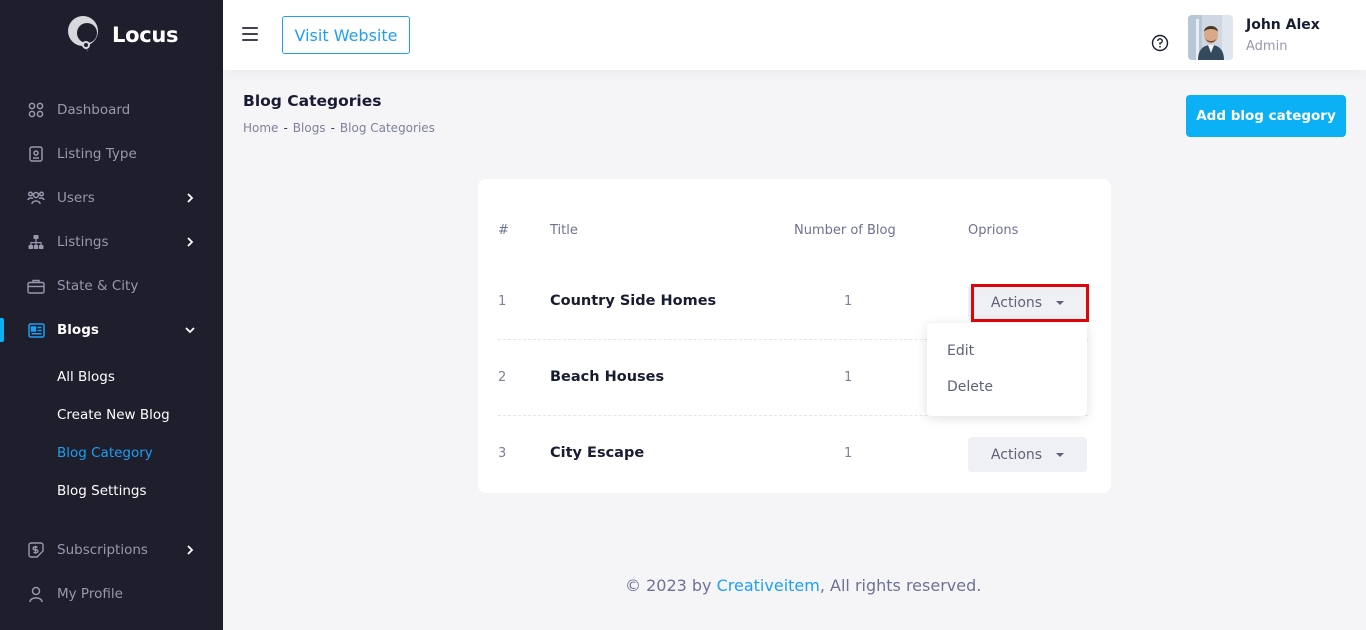  What do you see at coordinates (1160, 43) in the screenshot?
I see `help-circle-icon` at bounding box center [1160, 43].